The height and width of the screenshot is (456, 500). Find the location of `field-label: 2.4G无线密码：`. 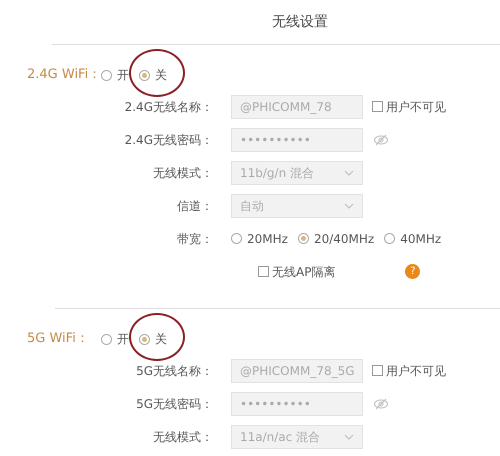

field-label: 2.4G无线密码： is located at coordinates (169, 140).